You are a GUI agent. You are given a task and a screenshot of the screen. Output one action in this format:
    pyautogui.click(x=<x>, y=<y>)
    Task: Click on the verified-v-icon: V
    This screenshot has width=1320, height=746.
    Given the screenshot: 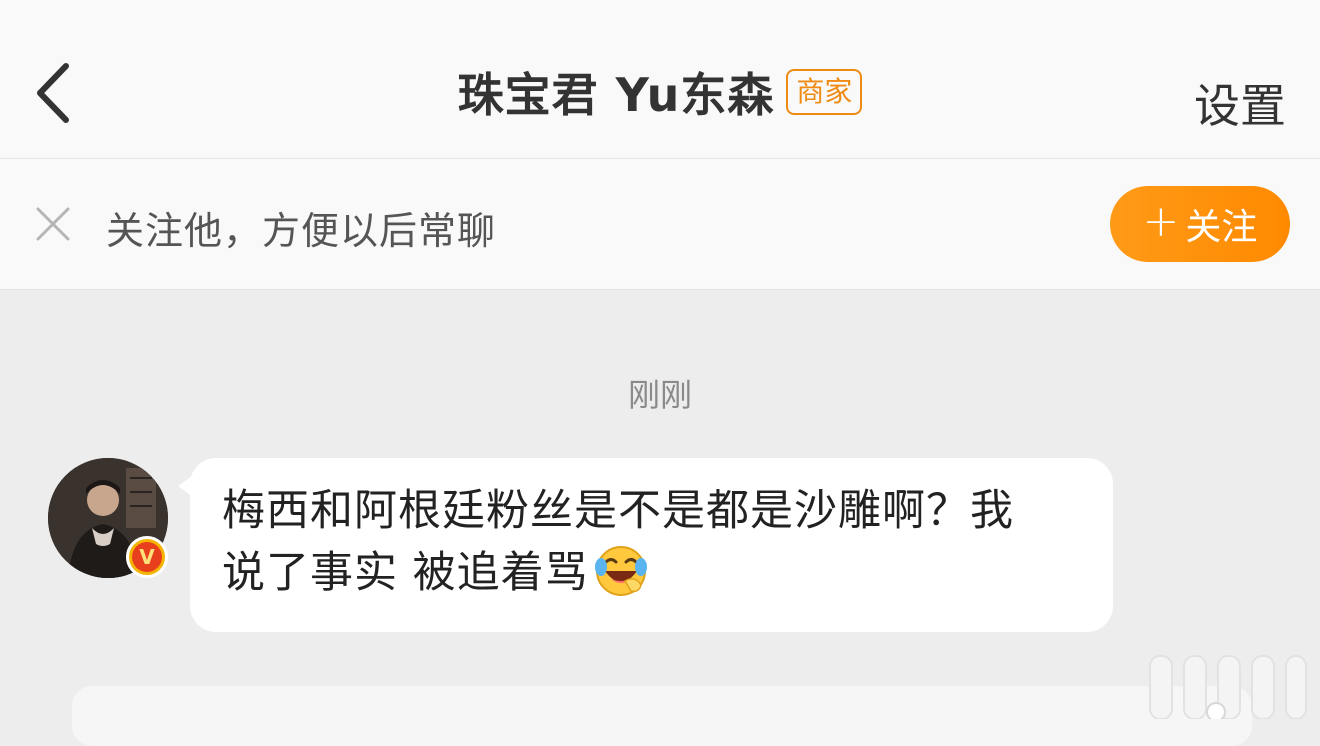 What is the action you would take?
    pyautogui.click(x=147, y=557)
    